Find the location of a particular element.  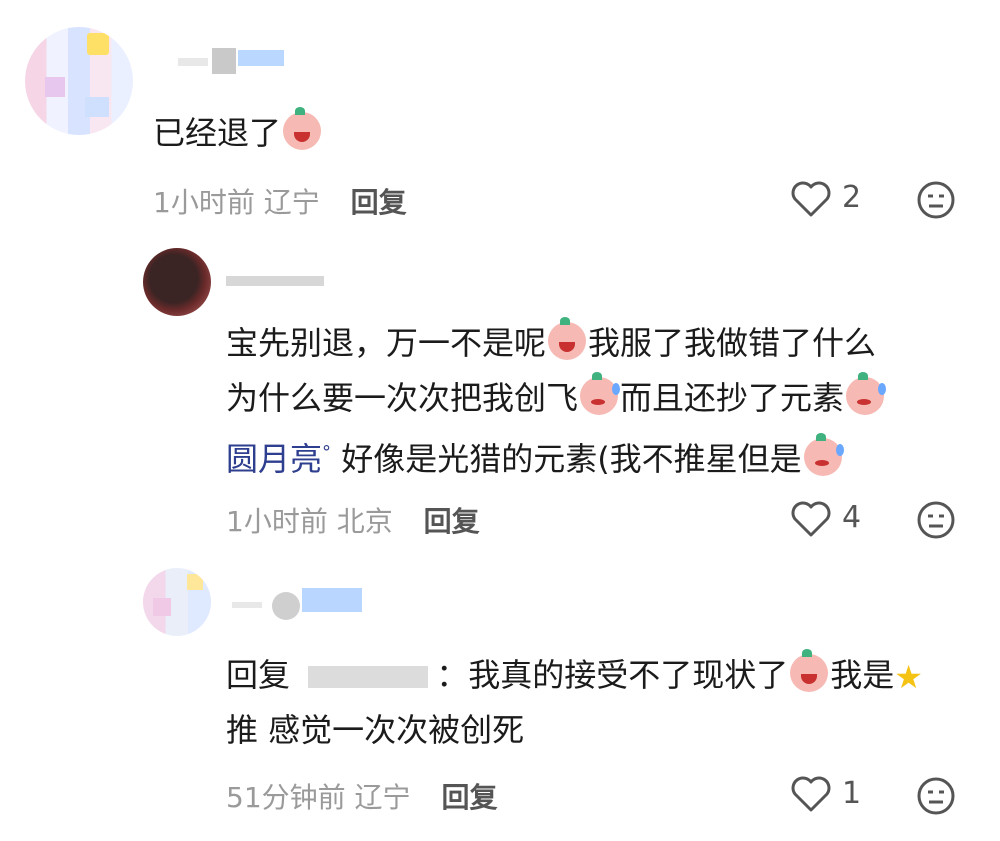

comment-text: 已经退了 is located at coordinates (238, 133).